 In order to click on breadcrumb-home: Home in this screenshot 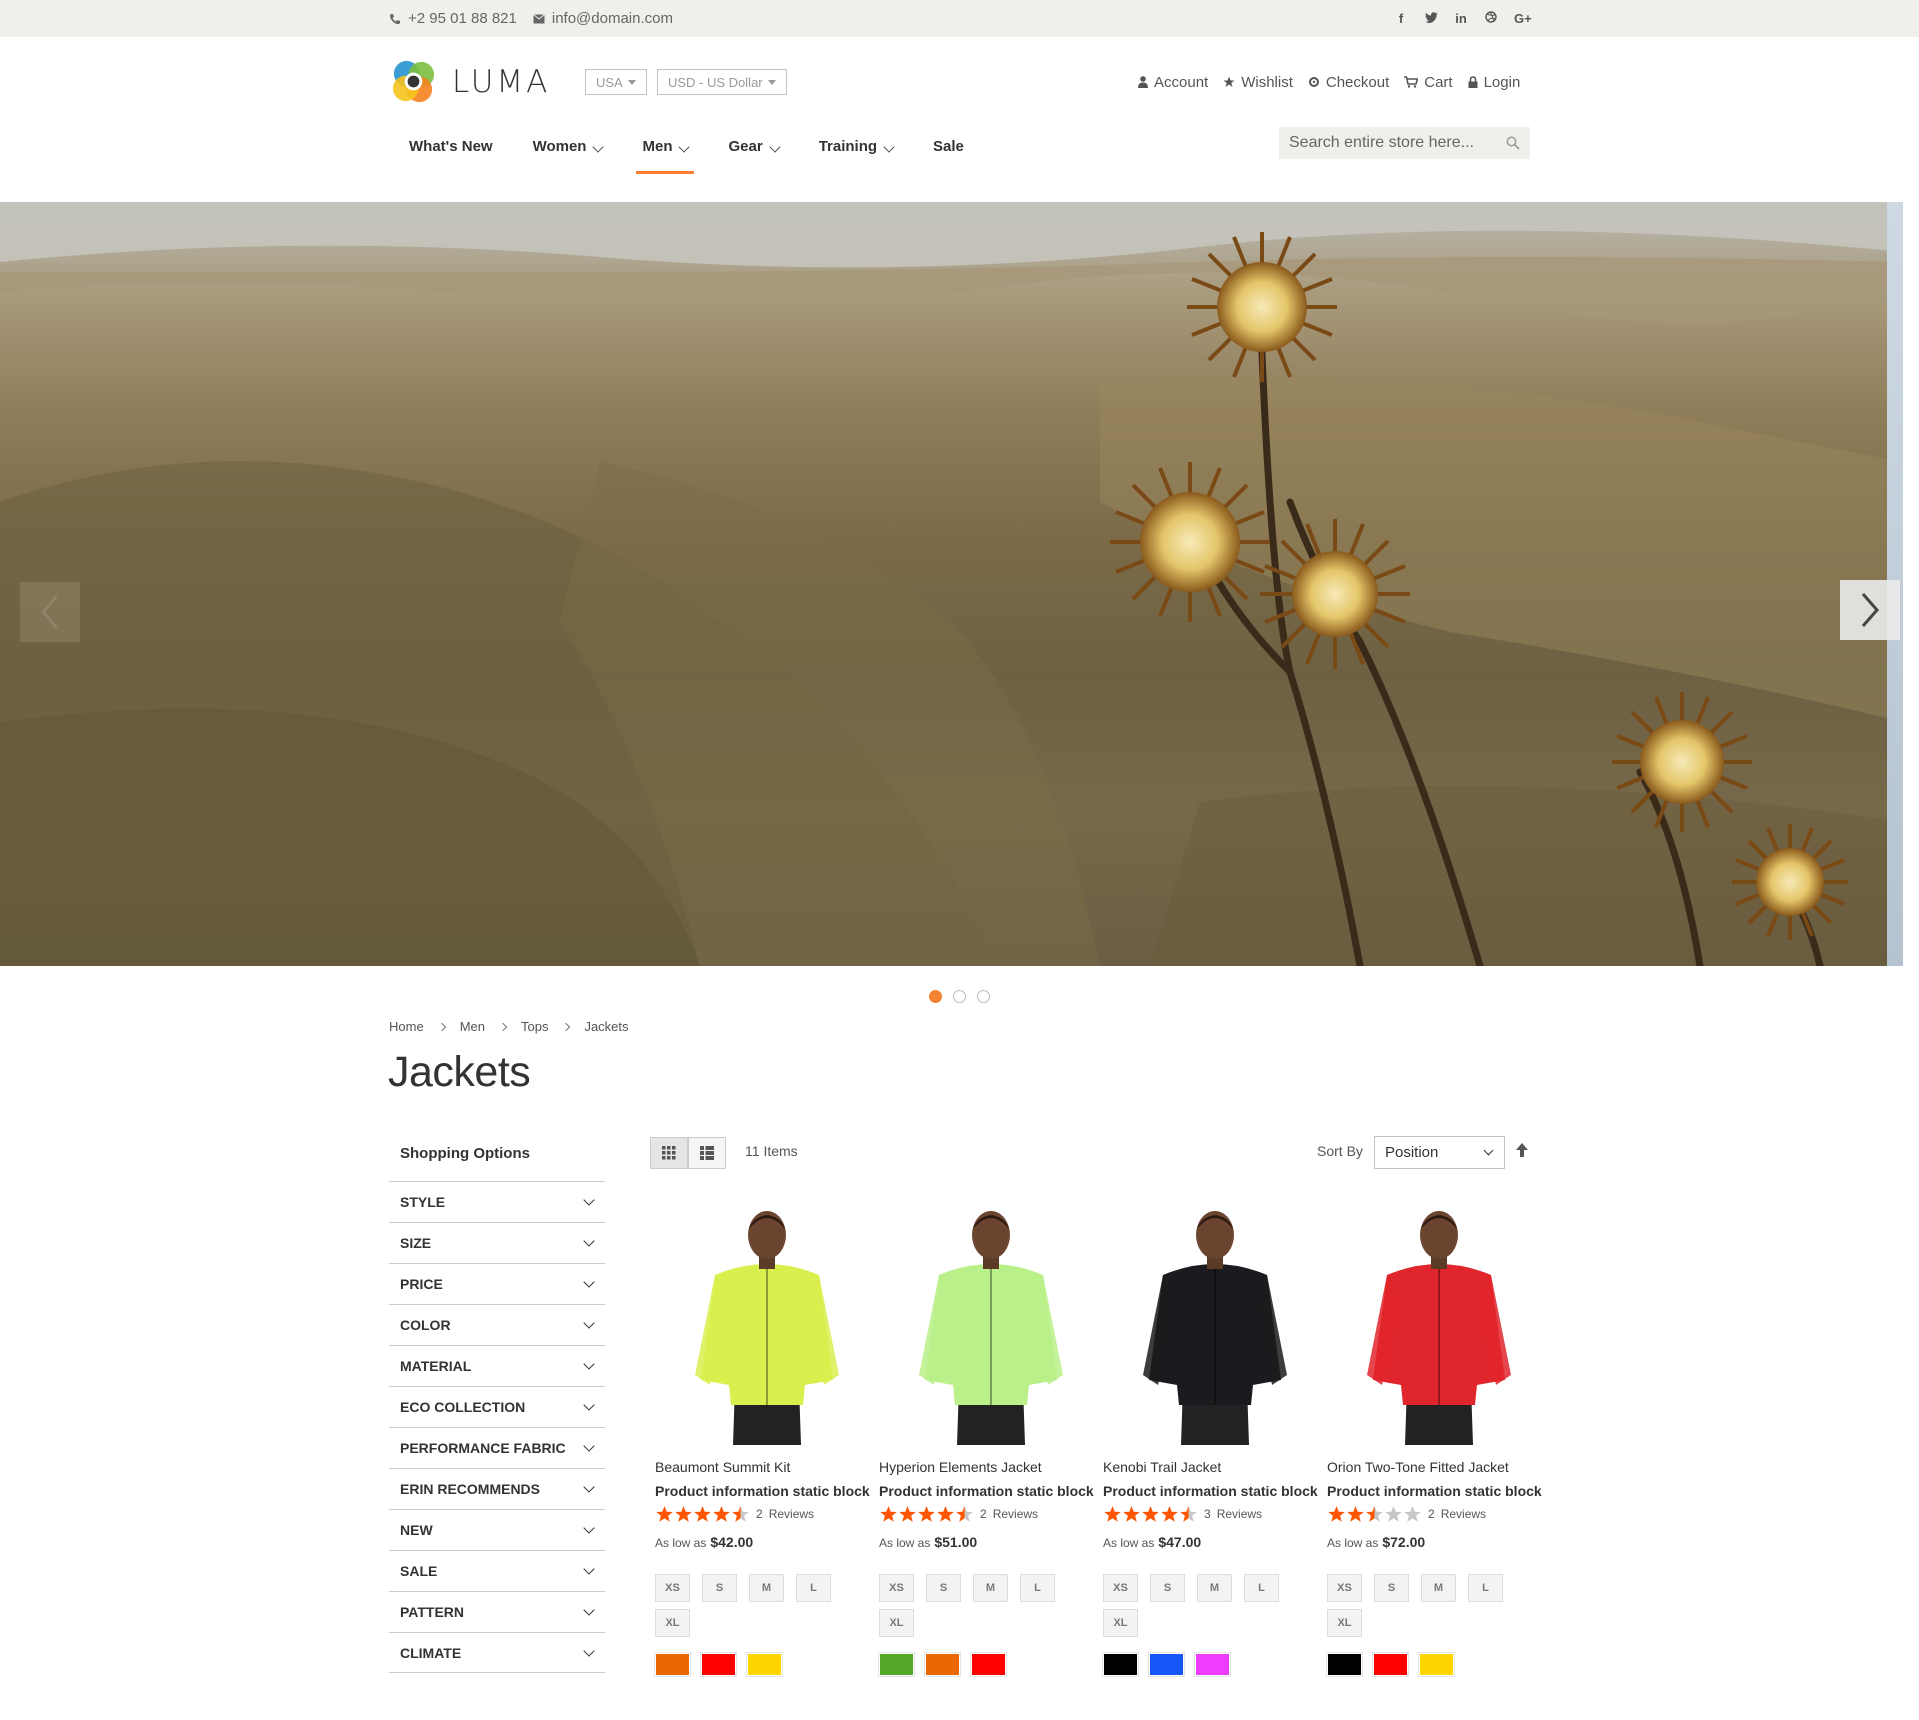, I will do `click(406, 1026)`.